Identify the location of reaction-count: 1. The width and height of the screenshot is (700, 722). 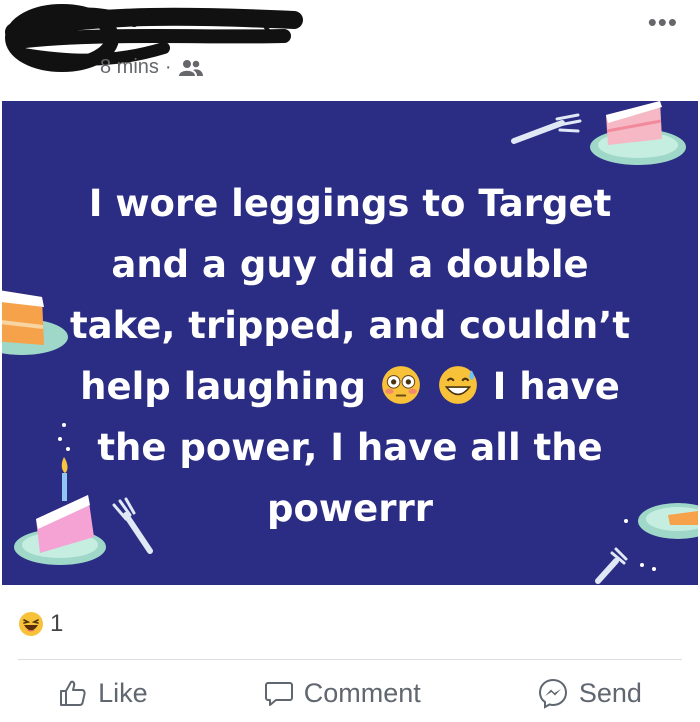
(57, 623).